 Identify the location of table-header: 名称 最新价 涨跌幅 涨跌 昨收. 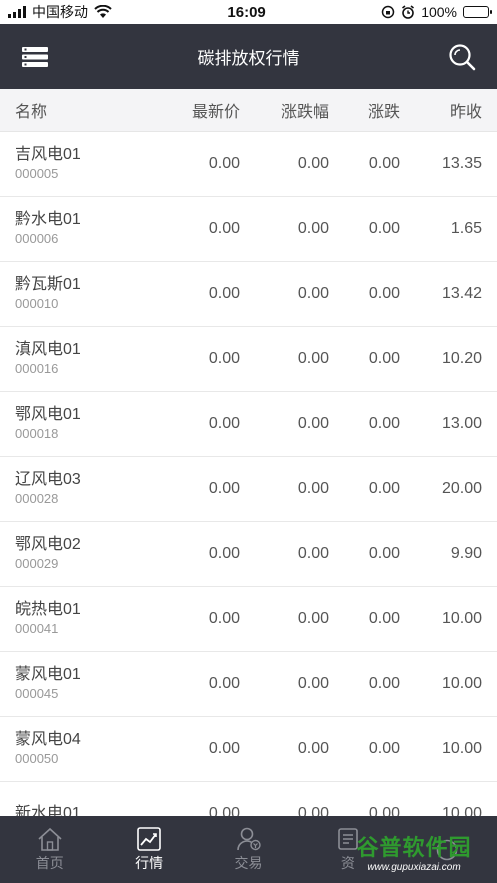
(248, 110).